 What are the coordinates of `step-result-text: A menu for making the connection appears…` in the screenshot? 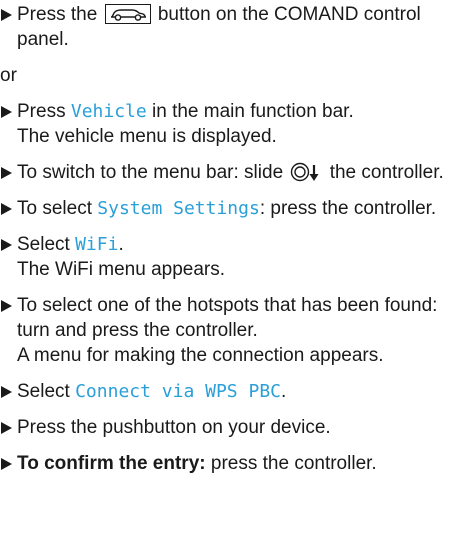 It's located at (200, 355).